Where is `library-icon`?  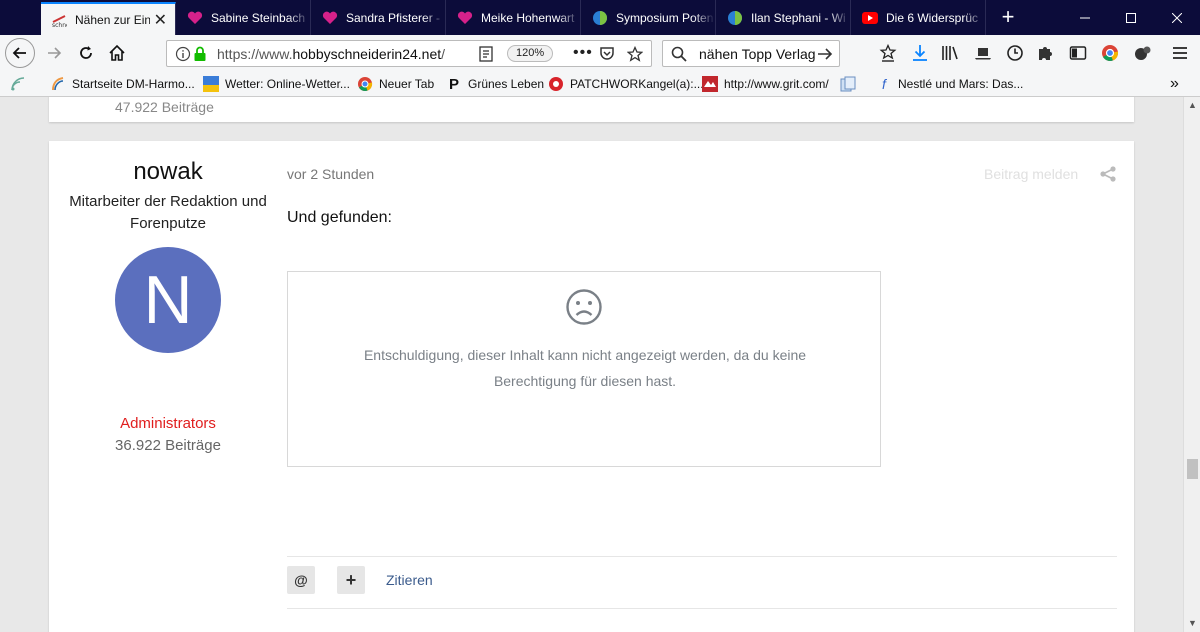 library-icon is located at coordinates (950, 53).